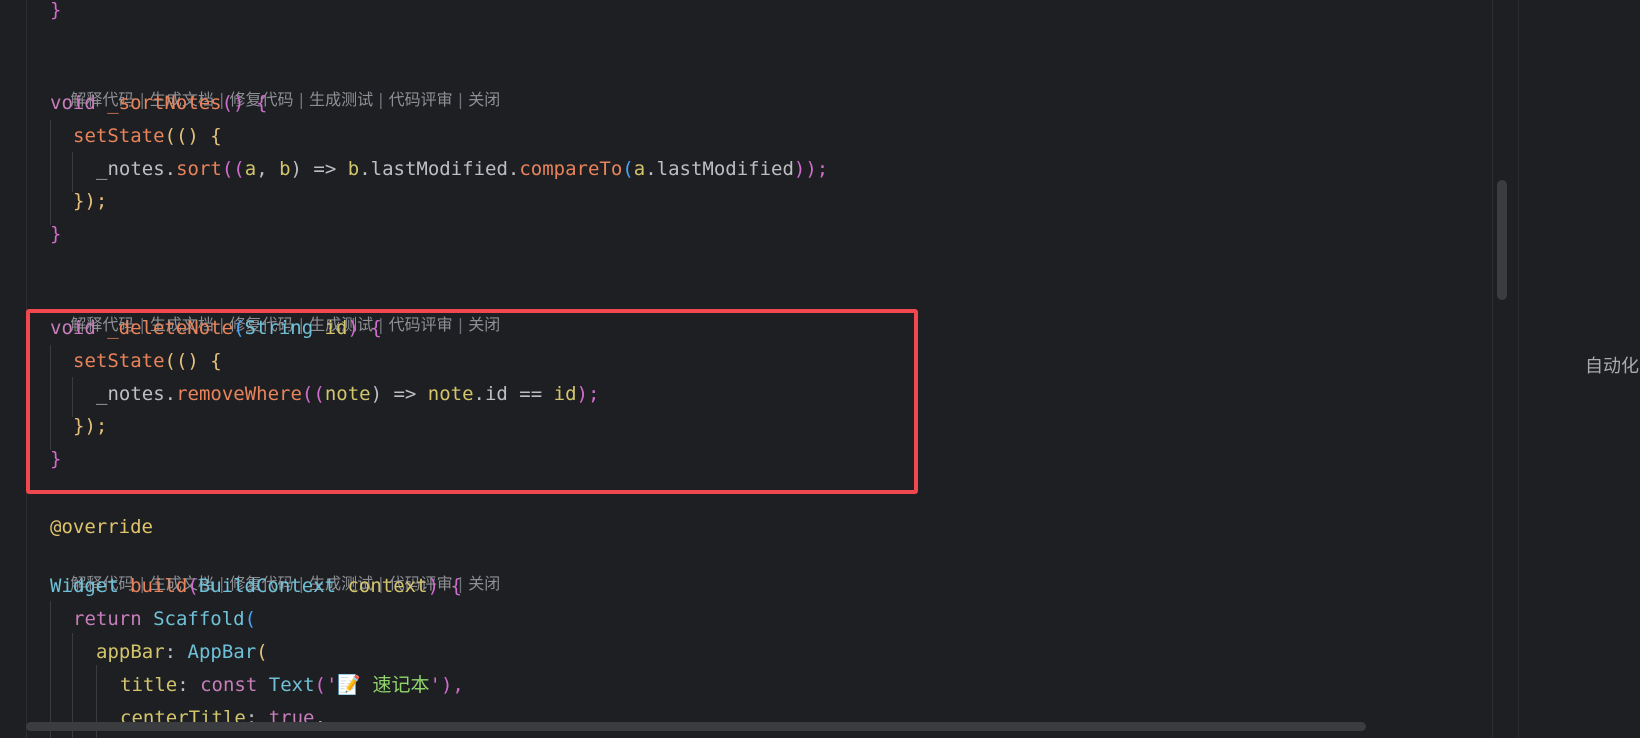 This screenshot has width=1640, height=738. What do you see at coordinates (182, 652) in the screenshot?
I see `code-line: appBar: AppBar(` at bounding box center [182, 652].